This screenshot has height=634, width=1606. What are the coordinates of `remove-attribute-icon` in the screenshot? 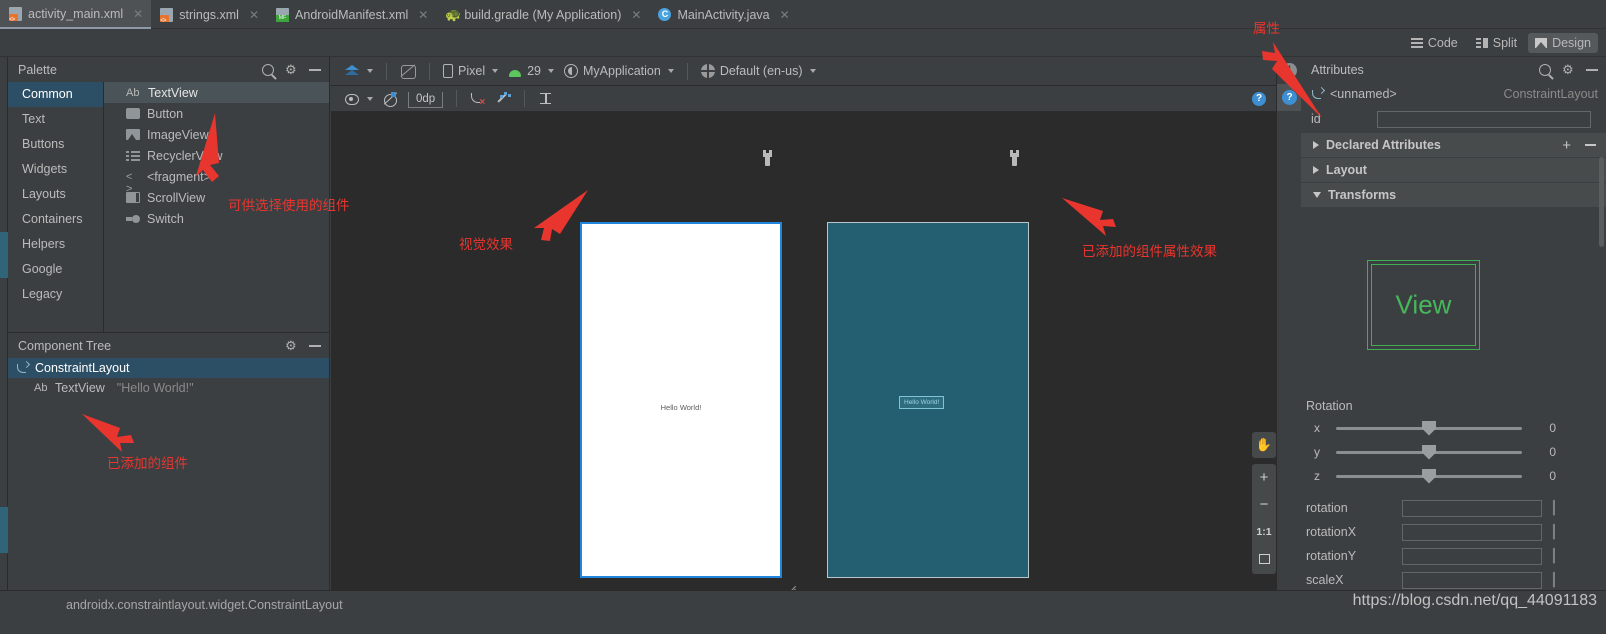 It's located at (1590, 145).